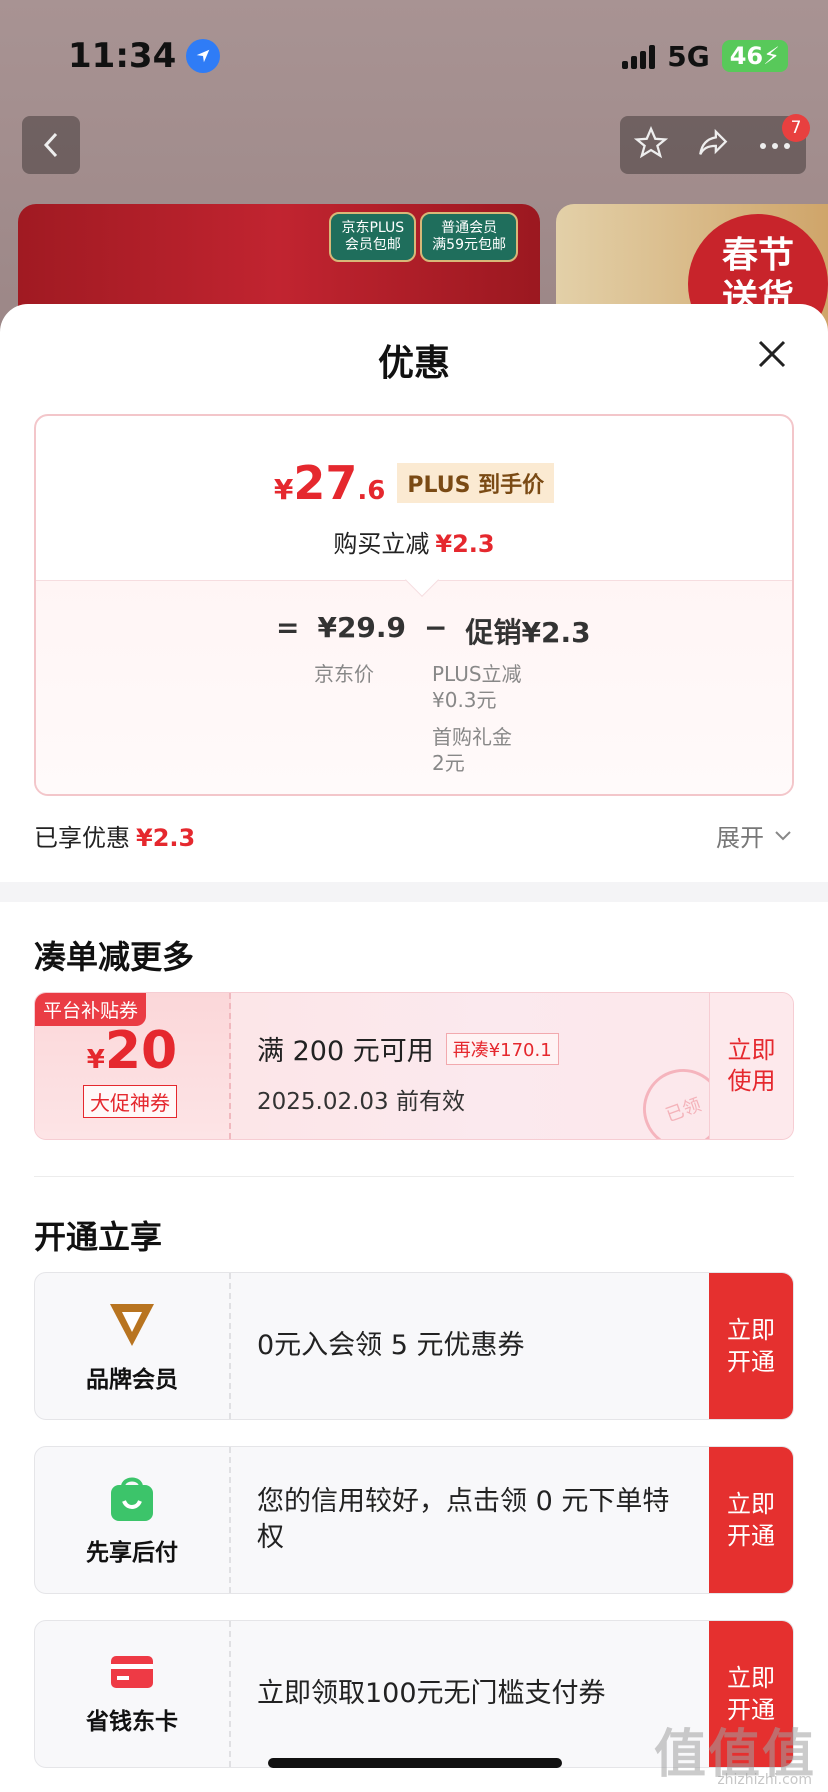 The image size is (828, 1792). Describe the element at coordinates (345, 1051) in the screenshot. I see `coupon-condition: 满 200 元可用` at that location.